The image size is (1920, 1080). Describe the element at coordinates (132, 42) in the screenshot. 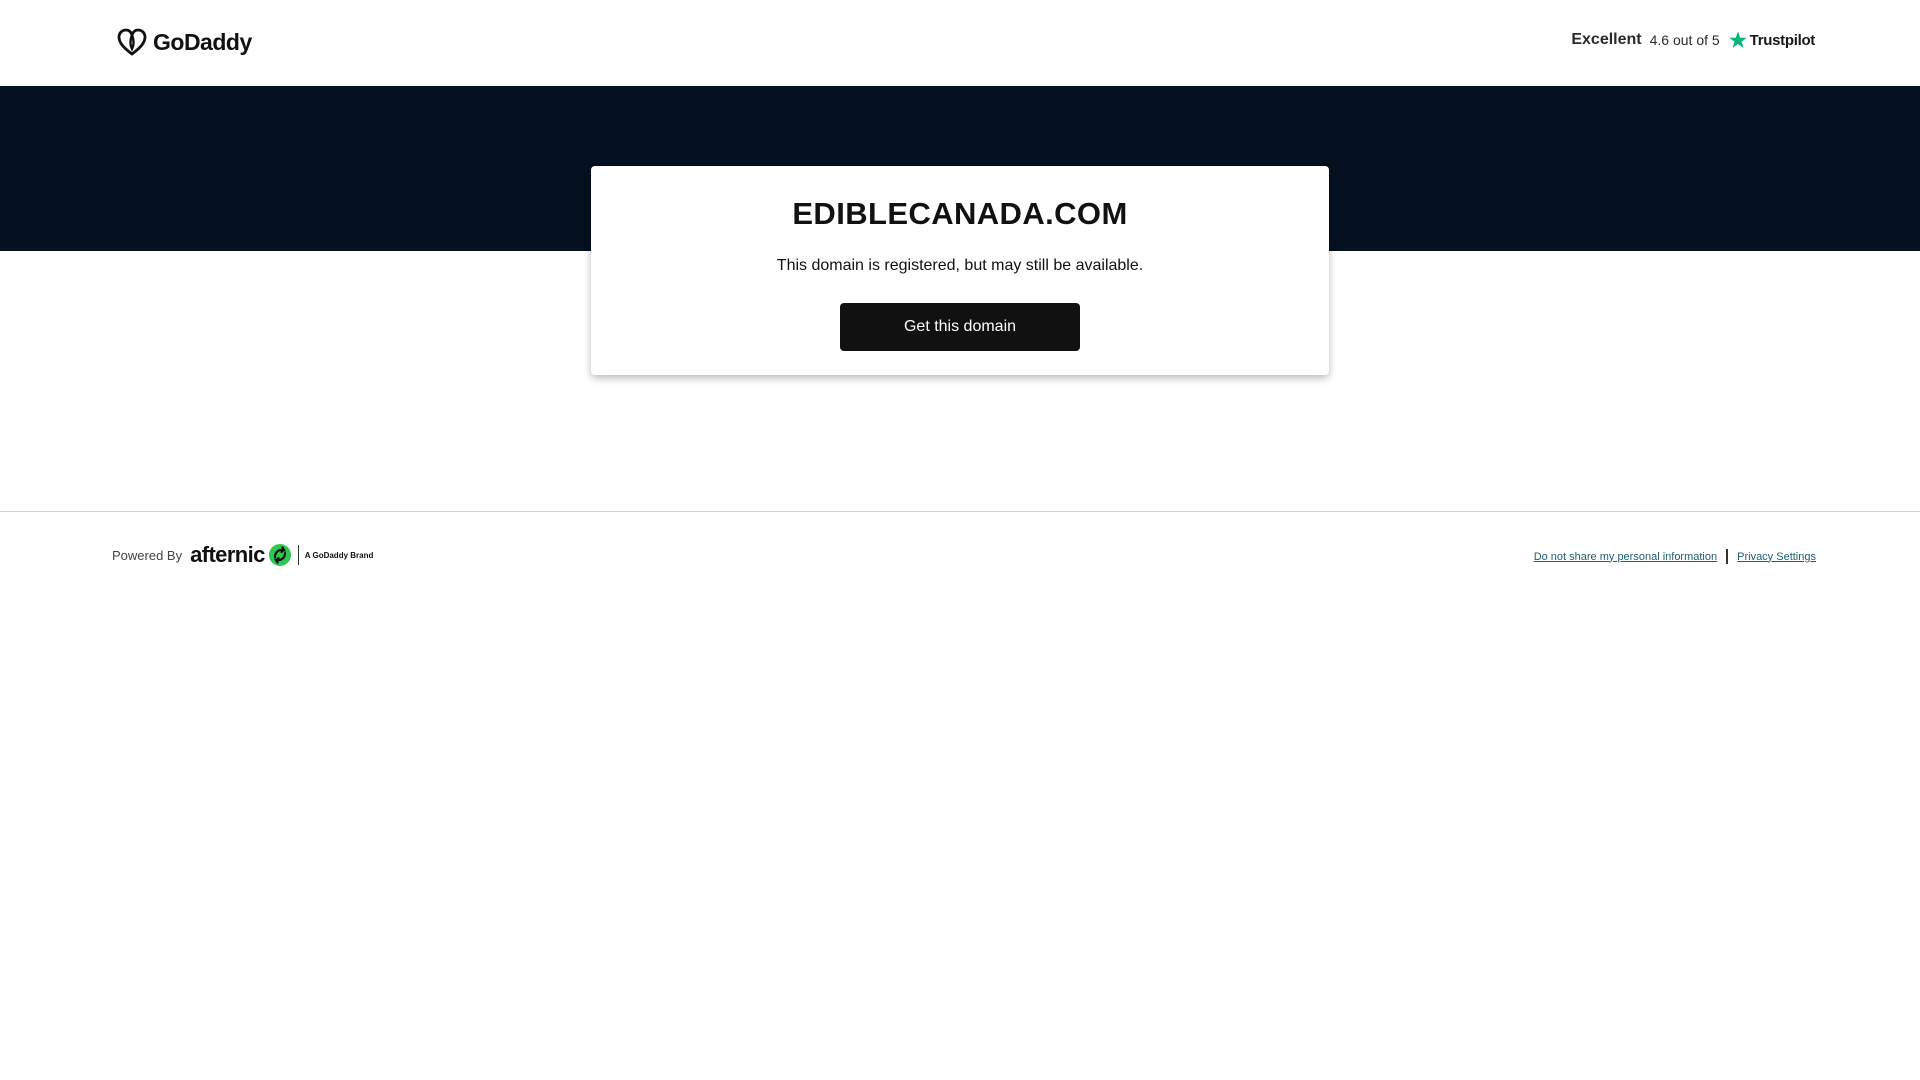

I see `godaddy-heart-icon` at that location.